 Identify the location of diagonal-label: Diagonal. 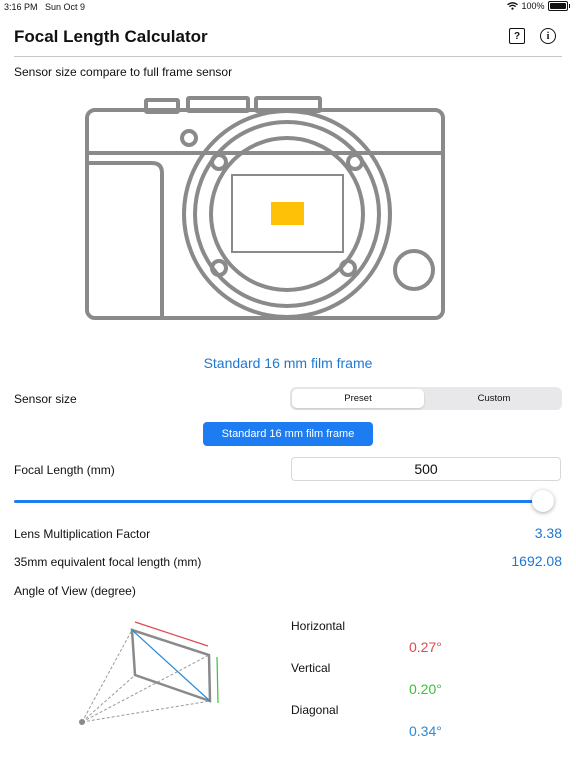
(315, 710).